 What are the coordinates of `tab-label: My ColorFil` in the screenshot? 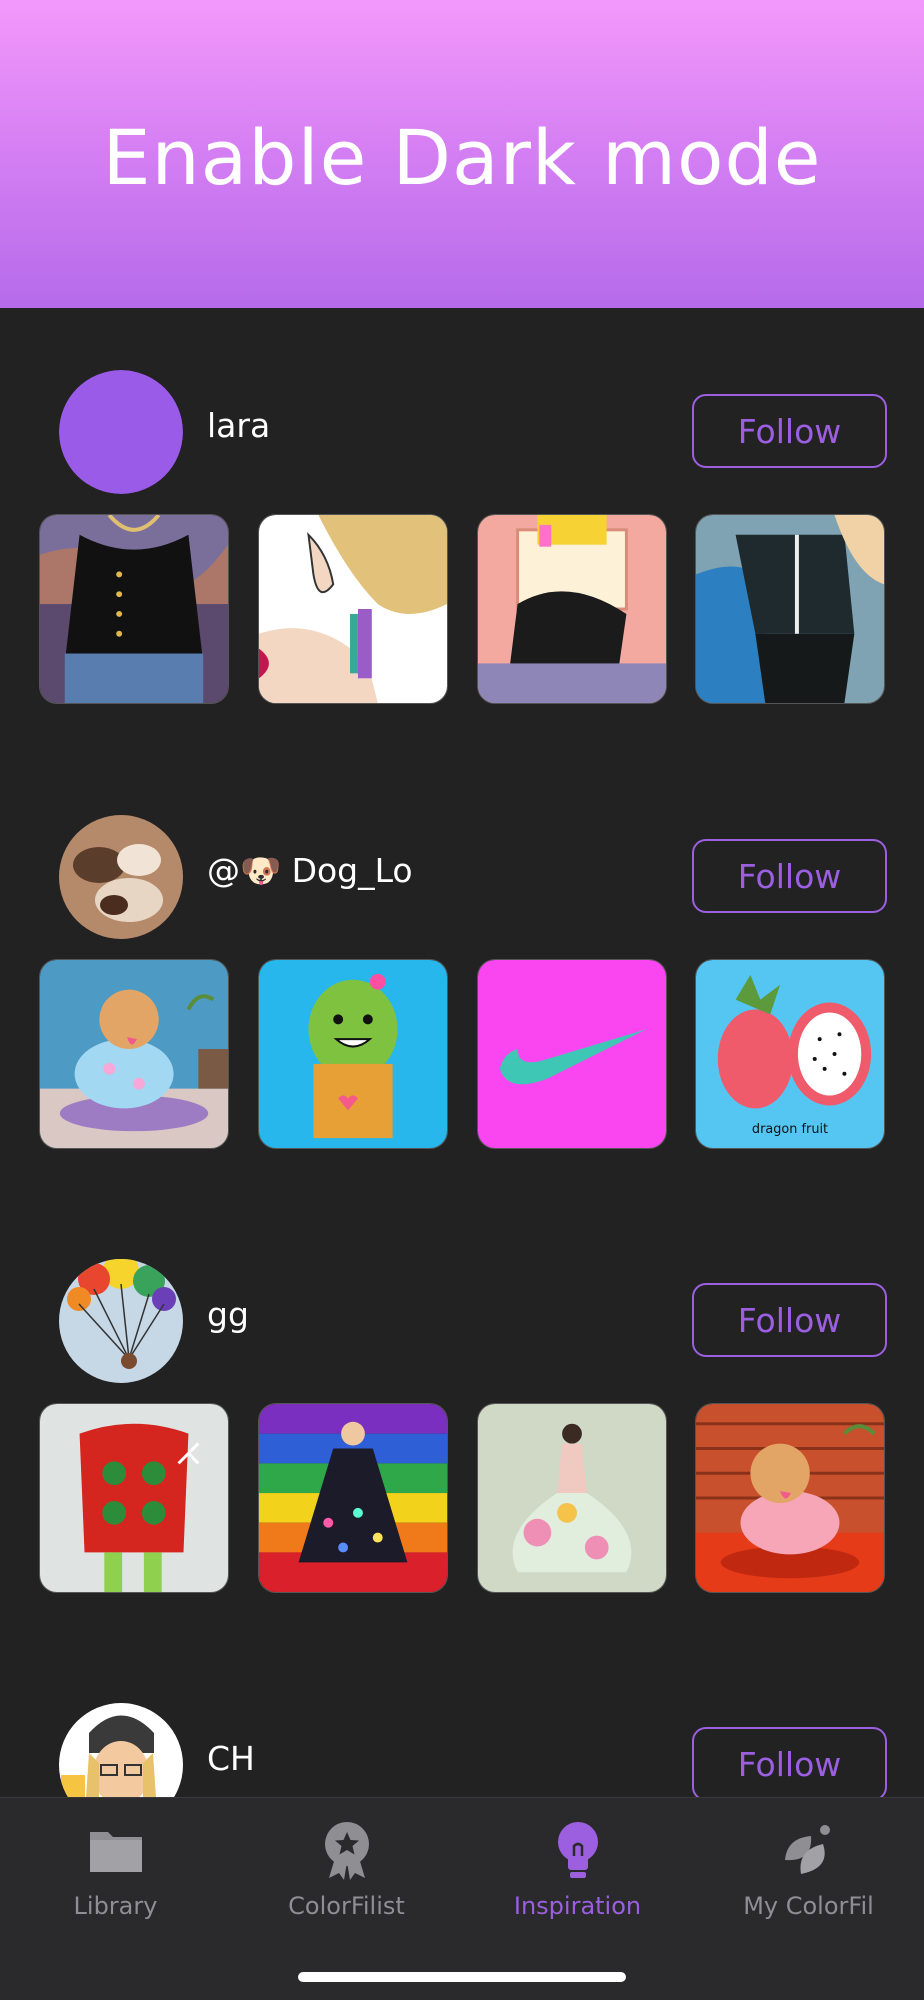 It's located at (808, 1906).